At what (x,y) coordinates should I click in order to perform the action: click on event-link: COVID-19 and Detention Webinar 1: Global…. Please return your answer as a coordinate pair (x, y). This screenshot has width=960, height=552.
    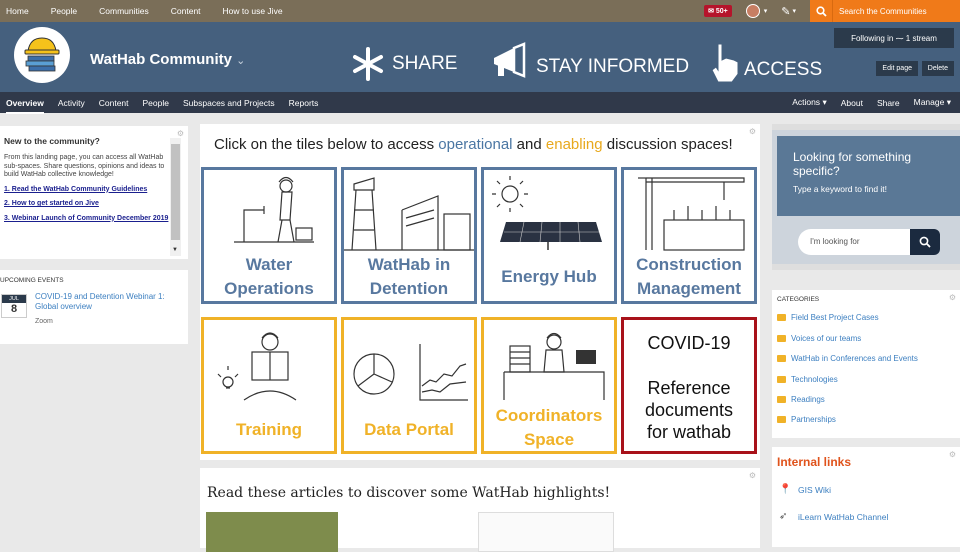
    Looking at the image, I should click on (105, 302).